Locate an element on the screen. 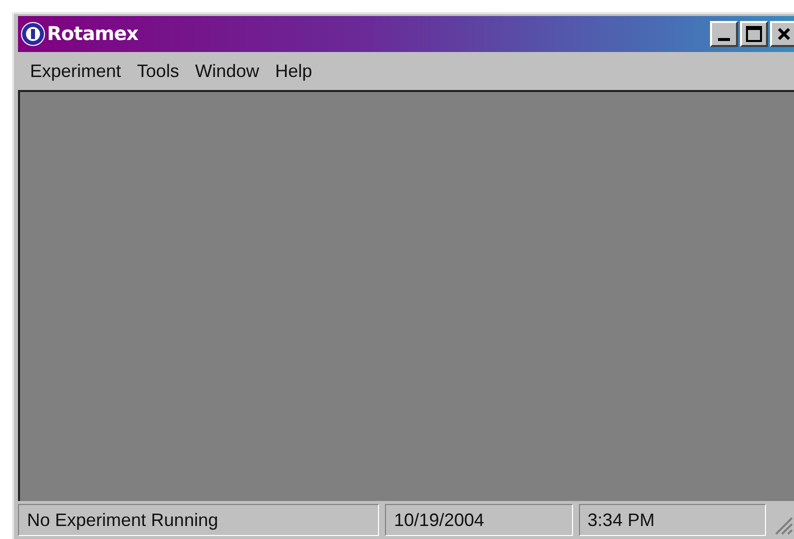  maximize-icon is located at coordinates (754, 34).